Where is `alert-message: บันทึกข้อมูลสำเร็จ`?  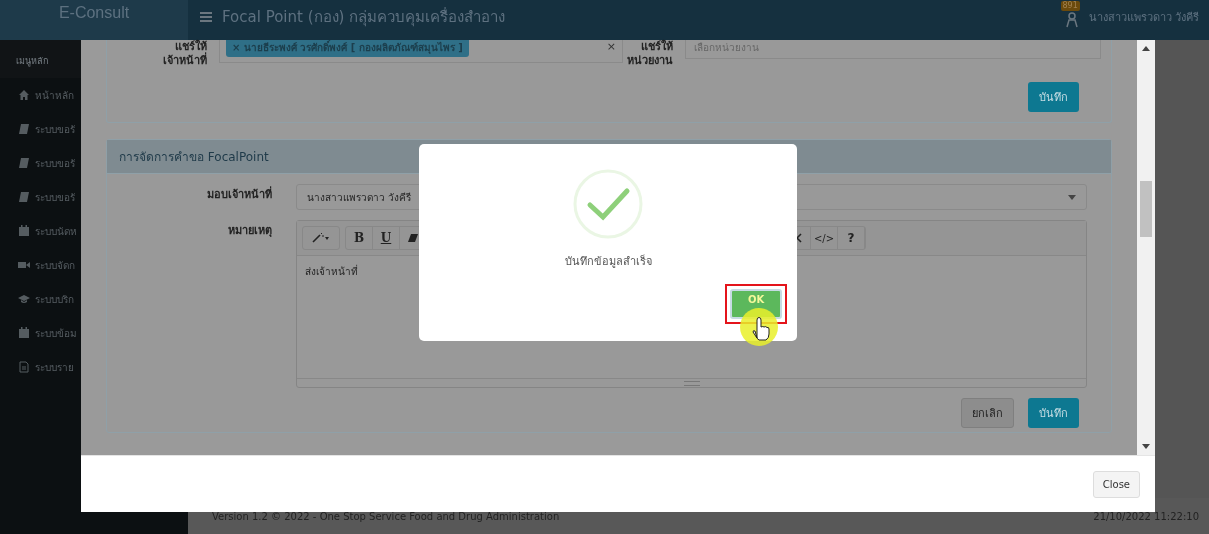
alert-message: บันทึกข้อมูลสำเร็จ is located at coordinates (608, 261).